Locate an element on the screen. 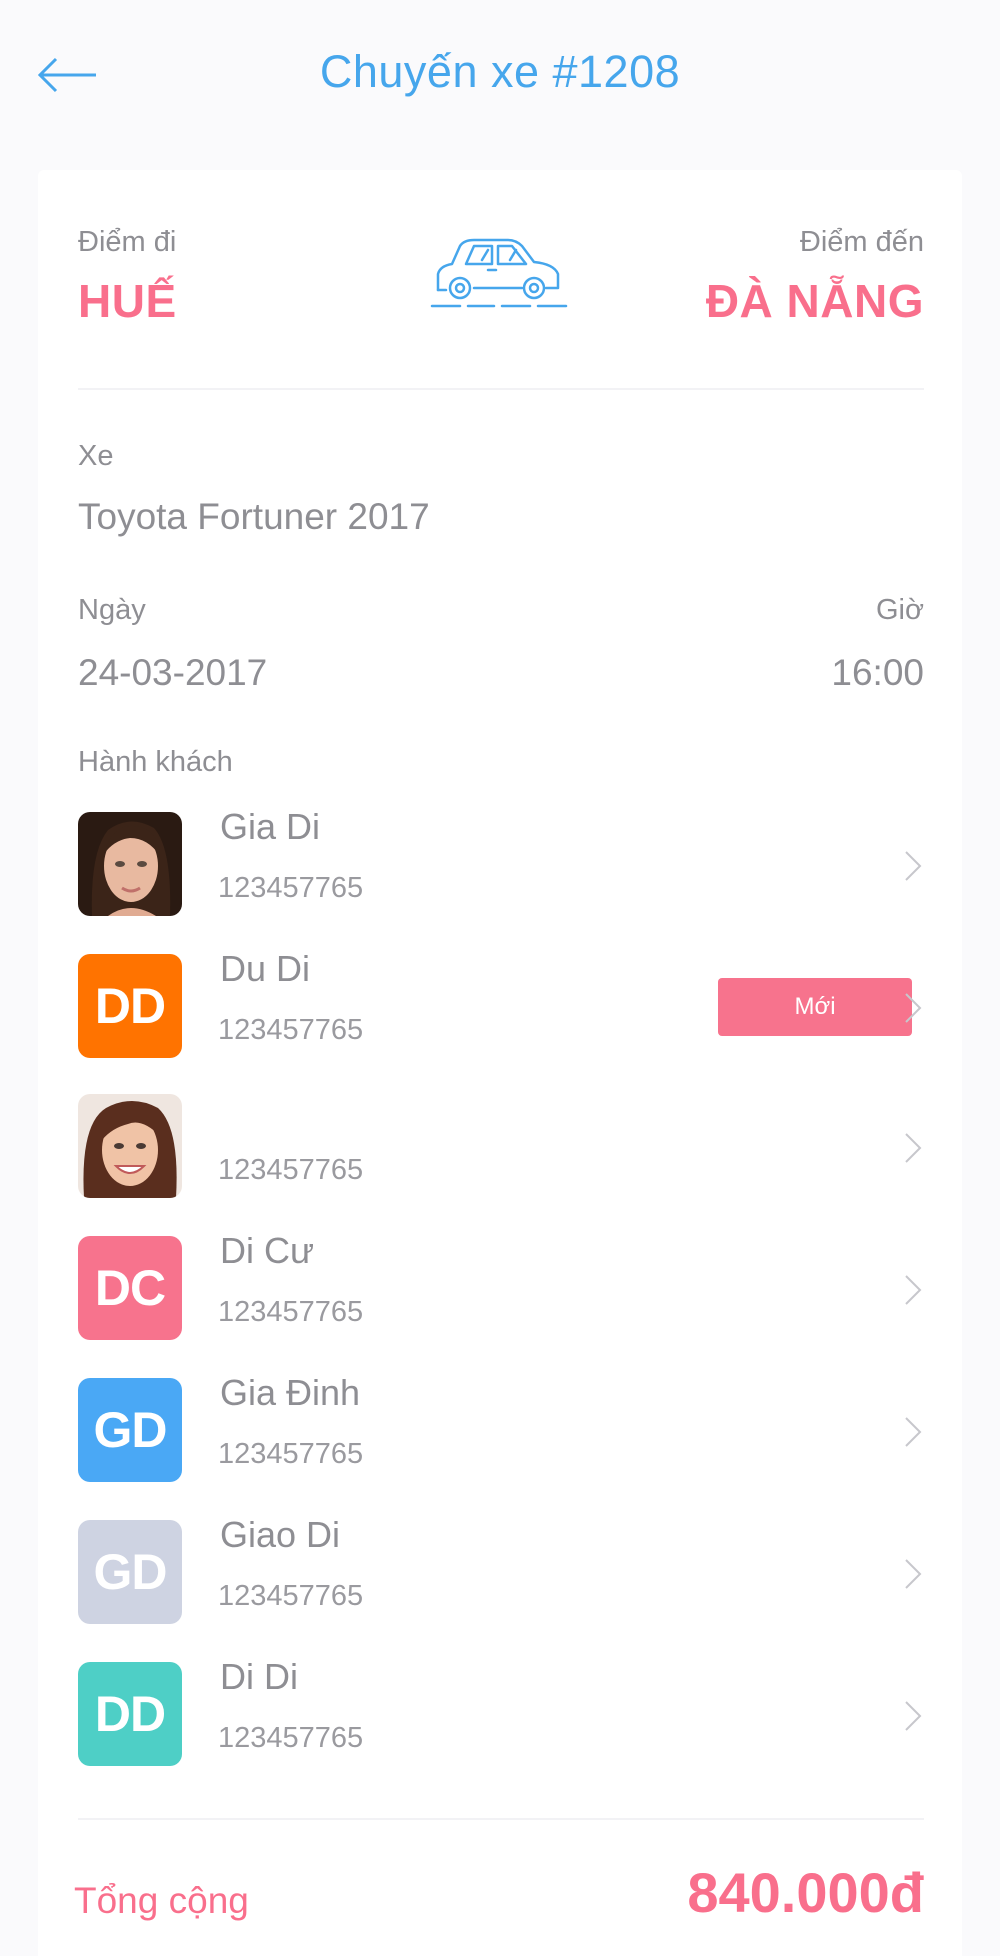  date-value: 24-03-2017 is located at coordinates (173, 672).